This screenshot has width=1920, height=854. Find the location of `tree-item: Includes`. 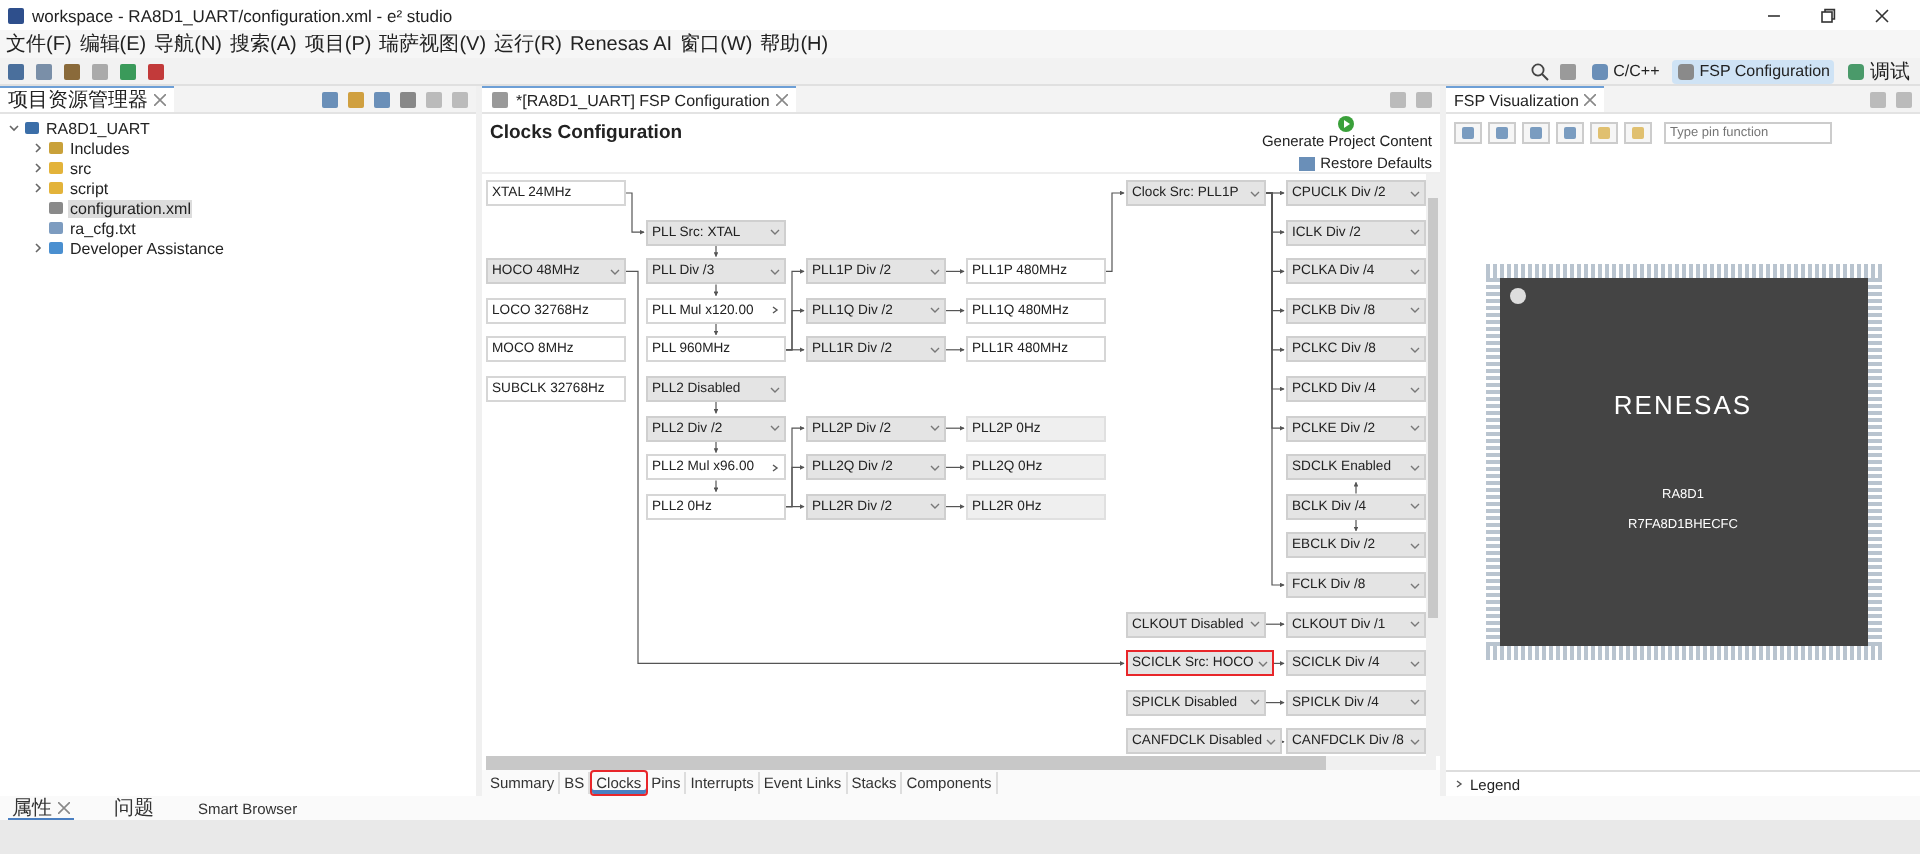

tree-item: Includes is located at coordinates (100, 148).